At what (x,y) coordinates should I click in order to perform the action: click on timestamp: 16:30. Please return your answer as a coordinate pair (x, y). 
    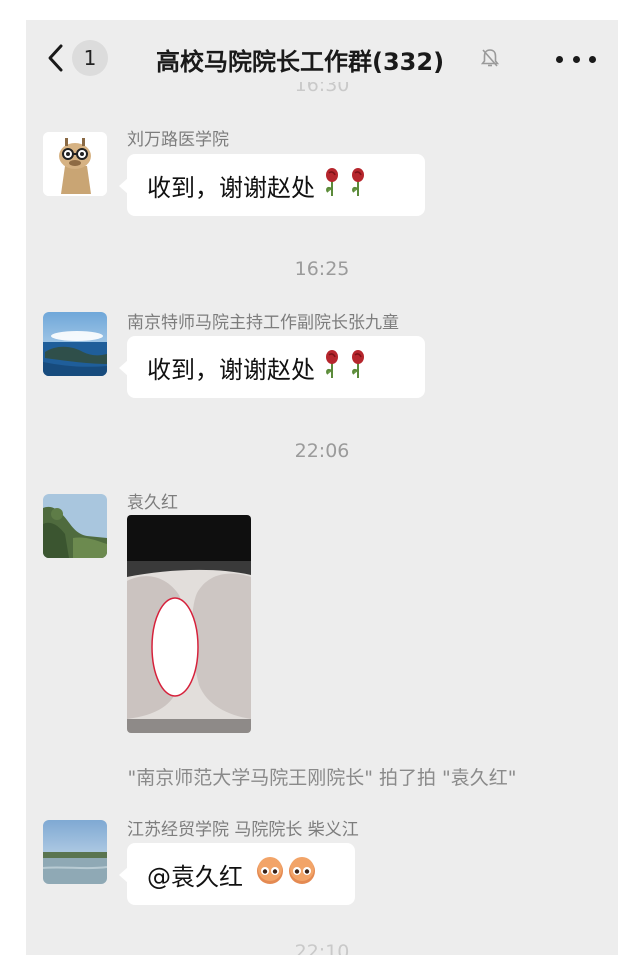
    Looking at the image, I should click on (322, 89).